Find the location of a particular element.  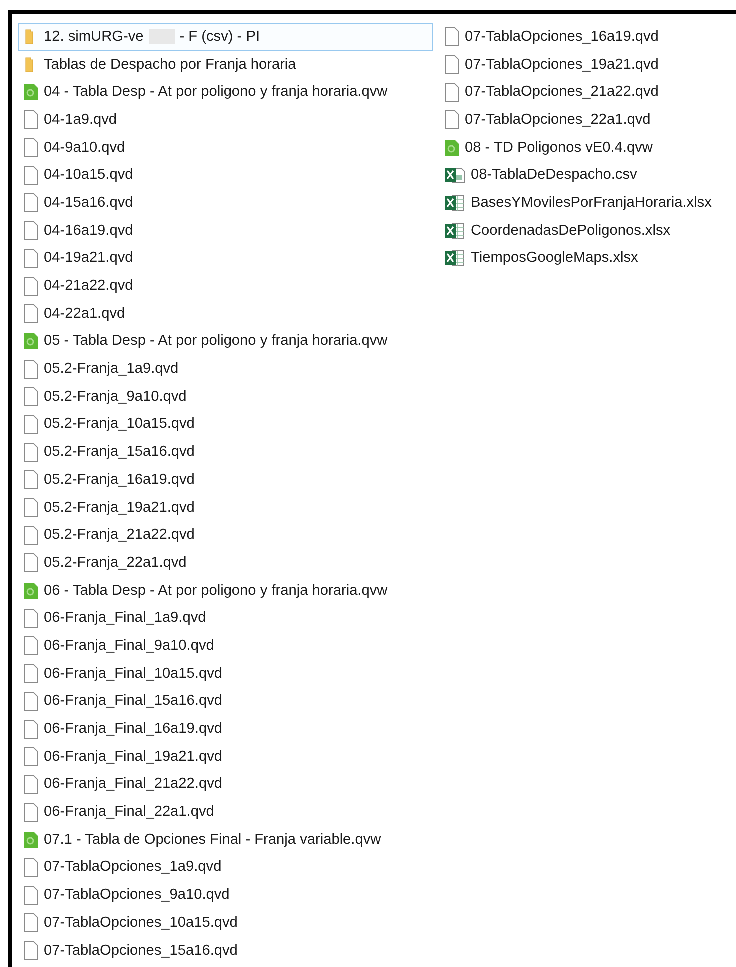

file-name: 12. simURG-ve is located at coordinates (94, 36).